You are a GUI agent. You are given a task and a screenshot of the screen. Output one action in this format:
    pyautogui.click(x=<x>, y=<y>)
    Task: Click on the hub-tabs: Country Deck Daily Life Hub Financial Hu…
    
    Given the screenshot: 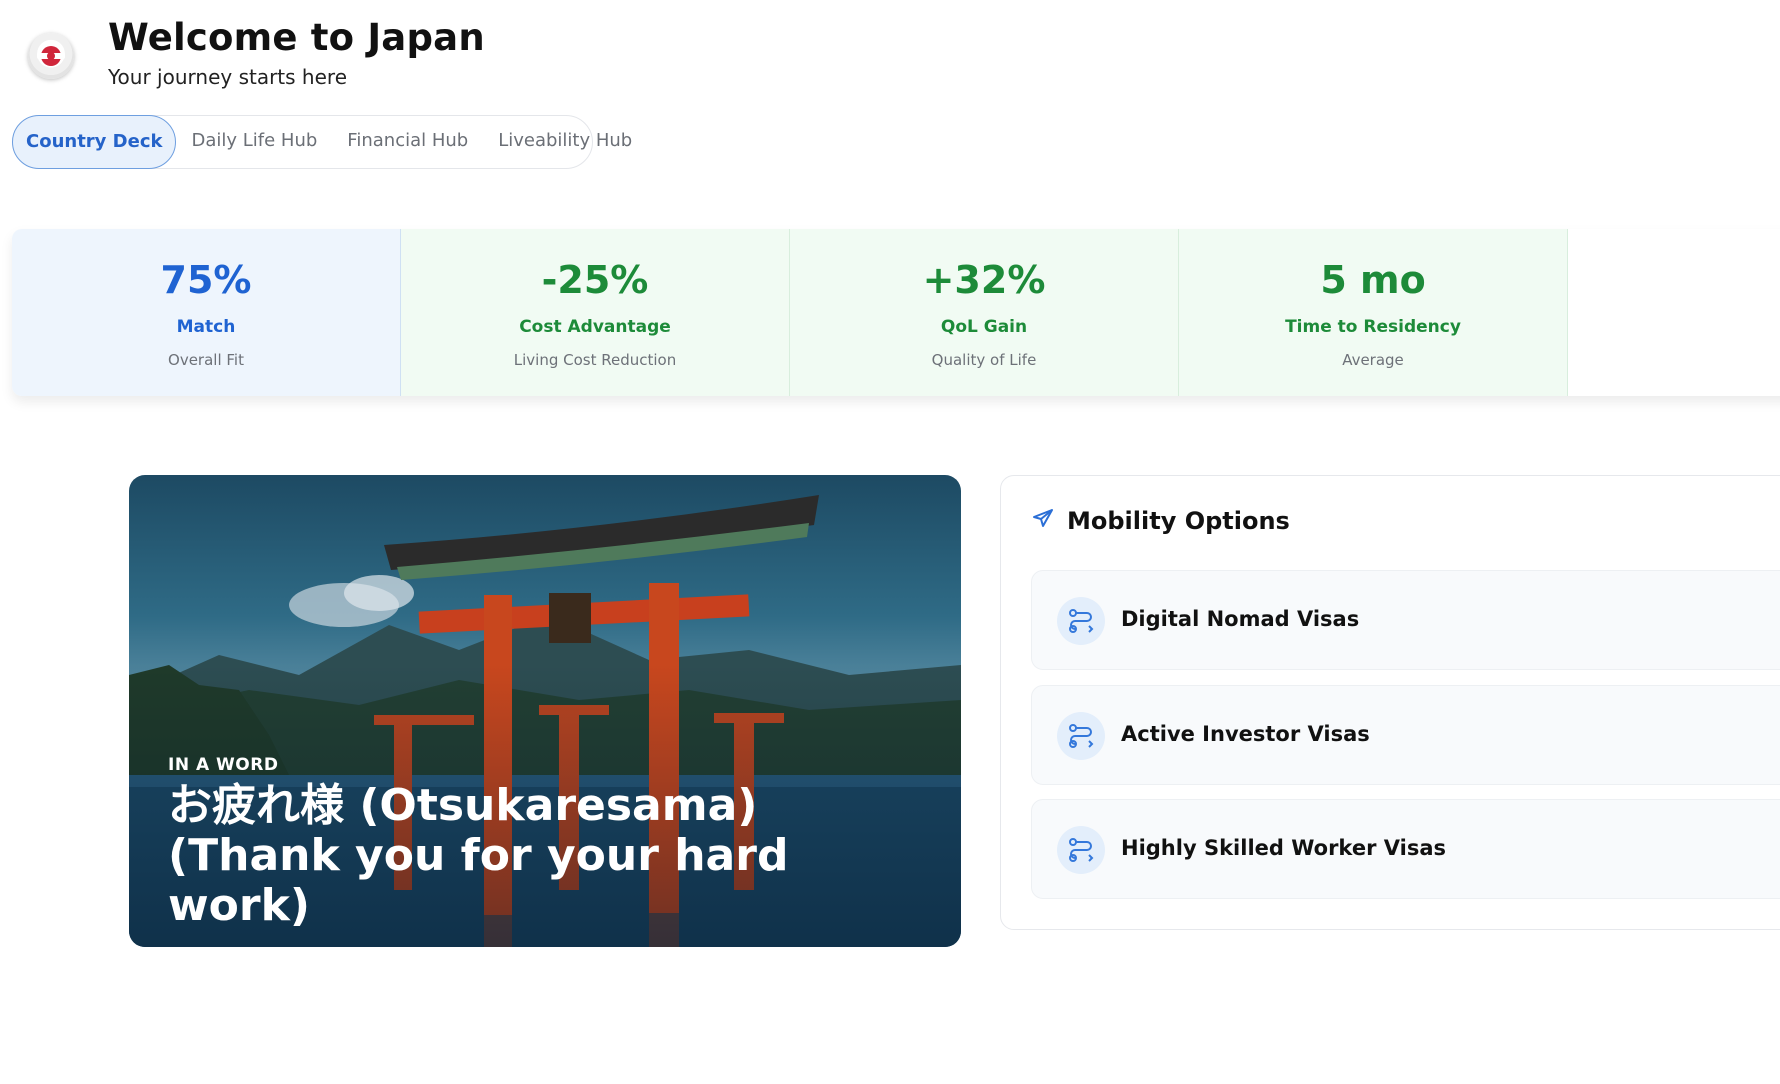 What is the action you would take?
    pyautogui.click(x=322, y=142)
    